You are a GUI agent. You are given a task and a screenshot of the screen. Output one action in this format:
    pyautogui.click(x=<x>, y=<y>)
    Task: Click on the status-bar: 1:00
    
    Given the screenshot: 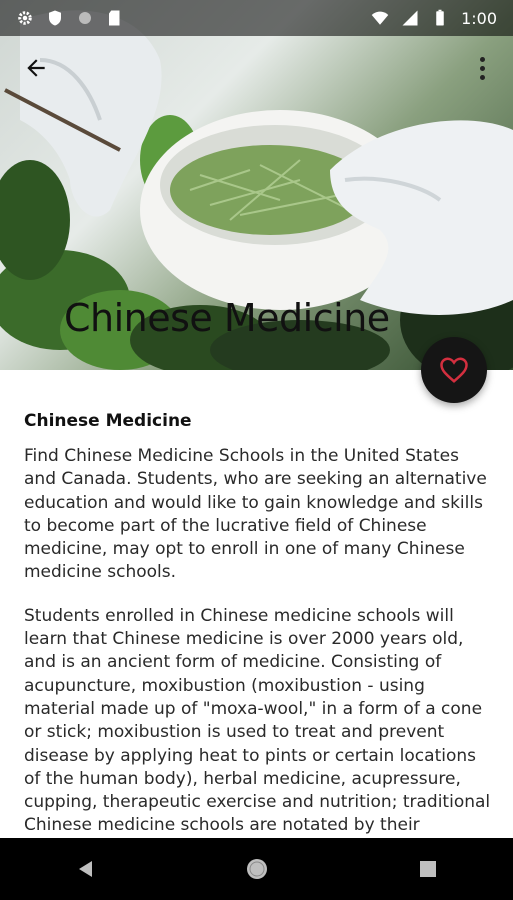 What is the action you would take?
    pyautogui.click(x=256, y=18)
    